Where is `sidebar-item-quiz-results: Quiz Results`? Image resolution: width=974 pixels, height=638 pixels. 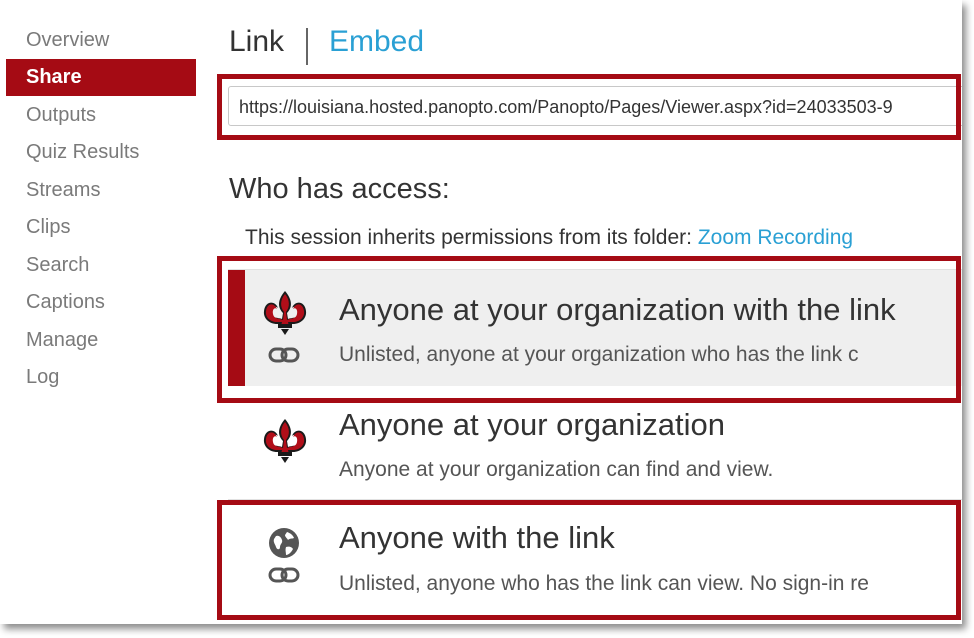 sidebar-item-quiz-results: Quiz Results is located at coordinates (101, 152).